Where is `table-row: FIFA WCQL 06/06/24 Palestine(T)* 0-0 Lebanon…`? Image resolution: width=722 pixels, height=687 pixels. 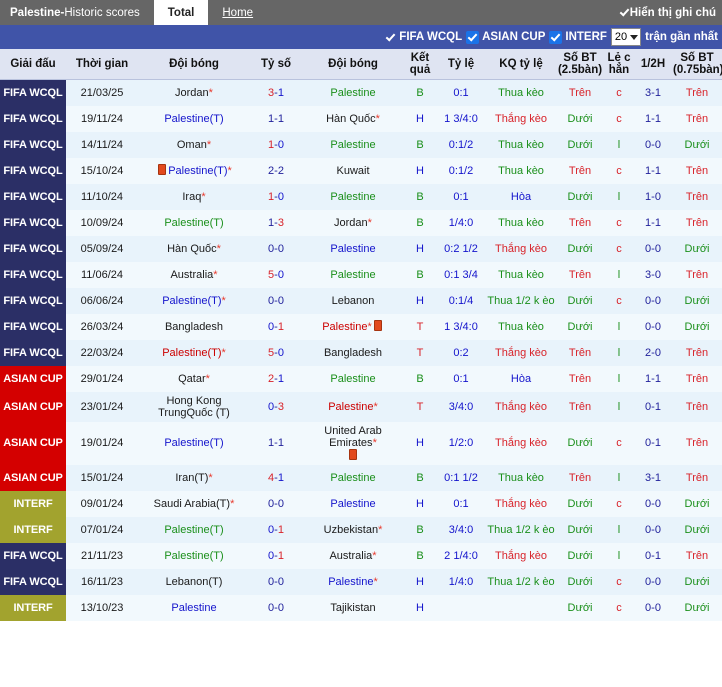
table-row: FIFA WCQL 06/06/24 Palestine(T)* 0-0 Lebanon… is located at coordinates (361, 300).